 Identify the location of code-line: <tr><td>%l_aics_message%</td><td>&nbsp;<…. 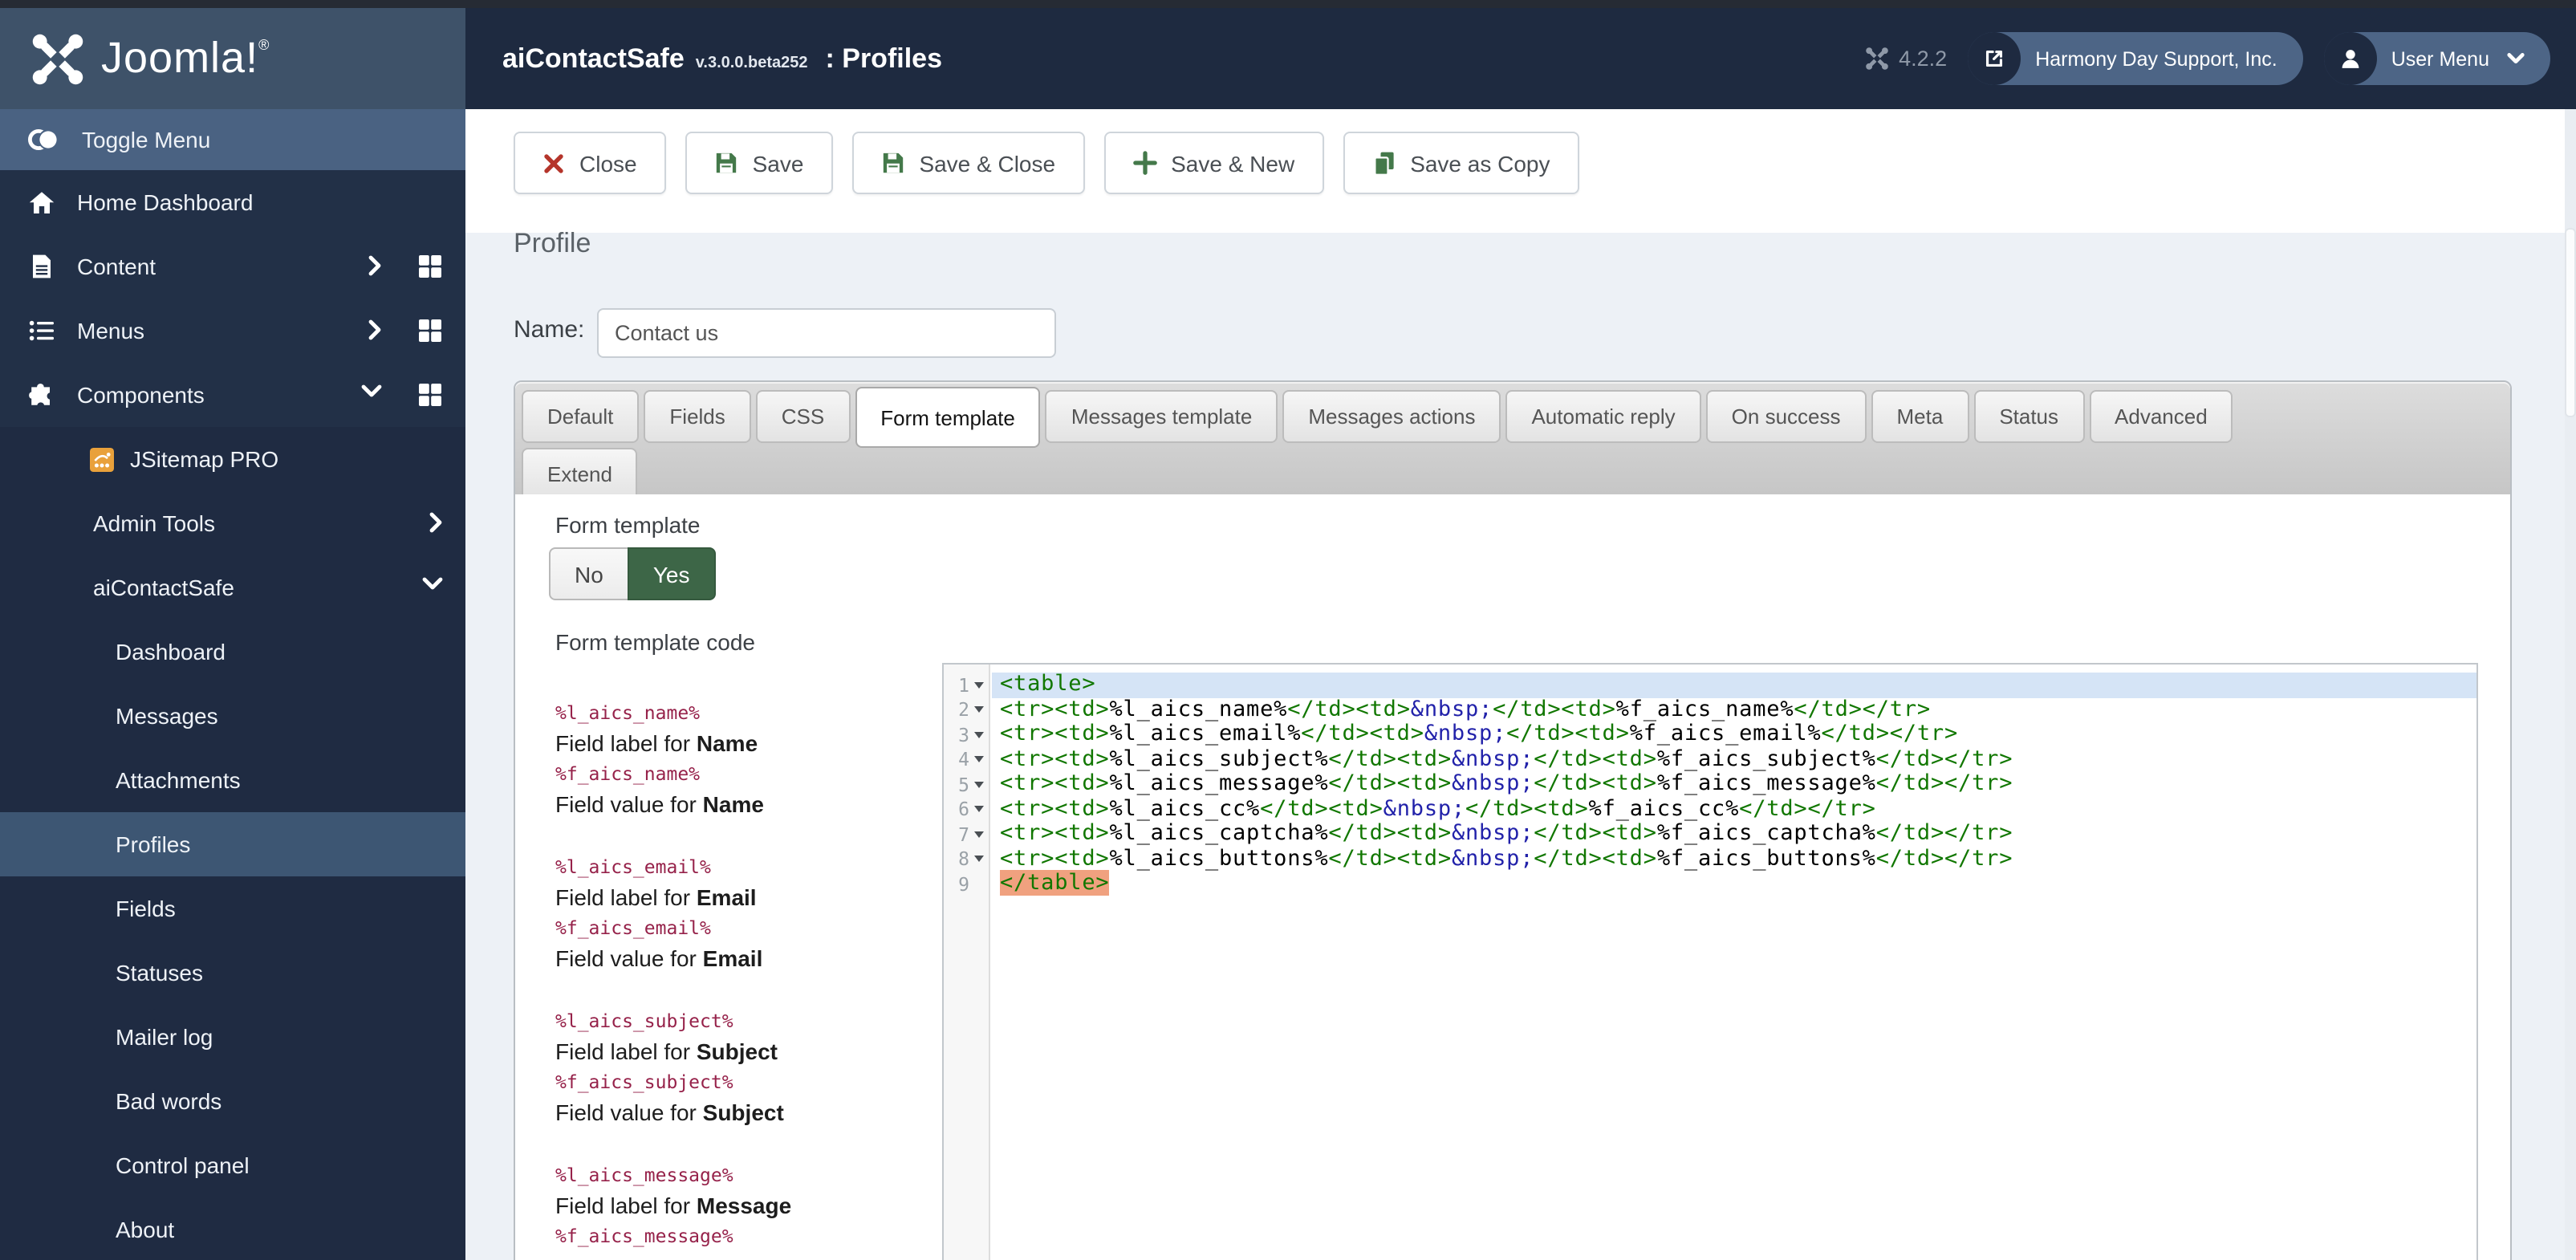
(1734, 784).